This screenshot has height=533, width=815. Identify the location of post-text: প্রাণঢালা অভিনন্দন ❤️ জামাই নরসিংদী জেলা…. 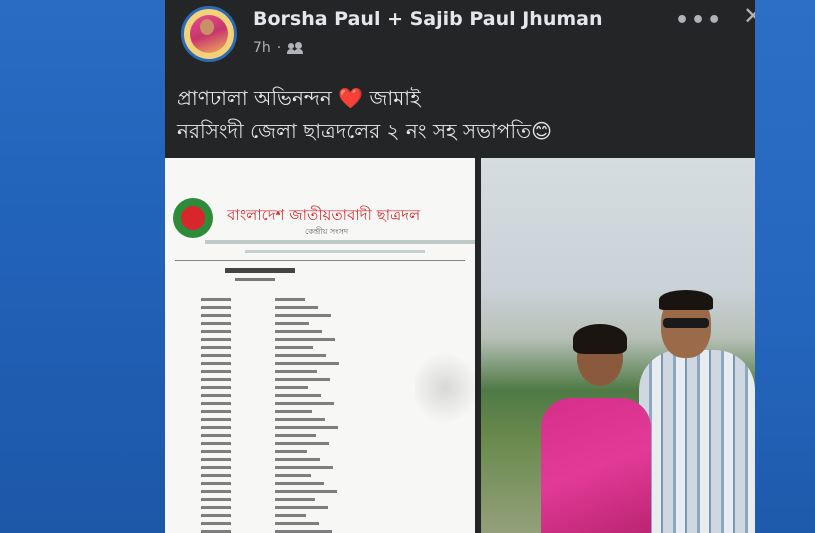
(462, 115).